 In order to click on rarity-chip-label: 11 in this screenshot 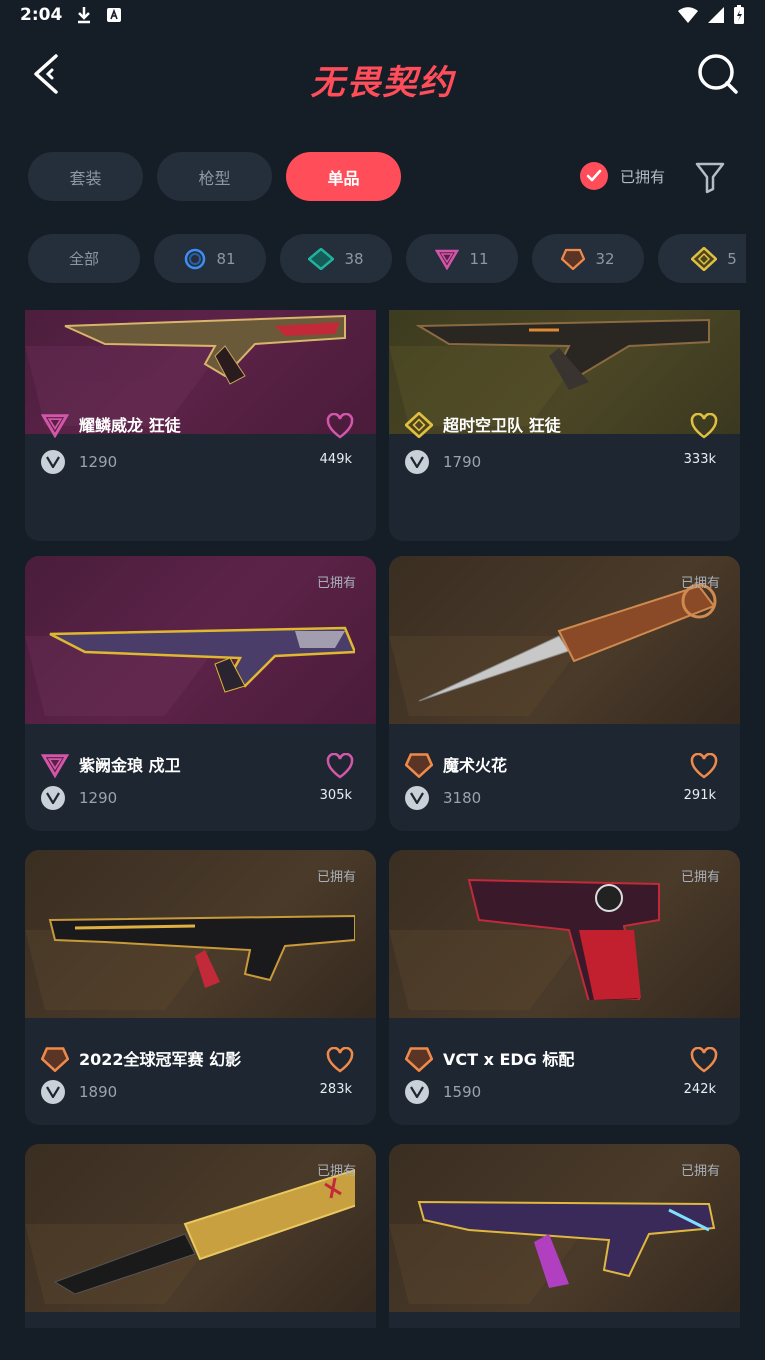, I will do `click(479, 258)`.